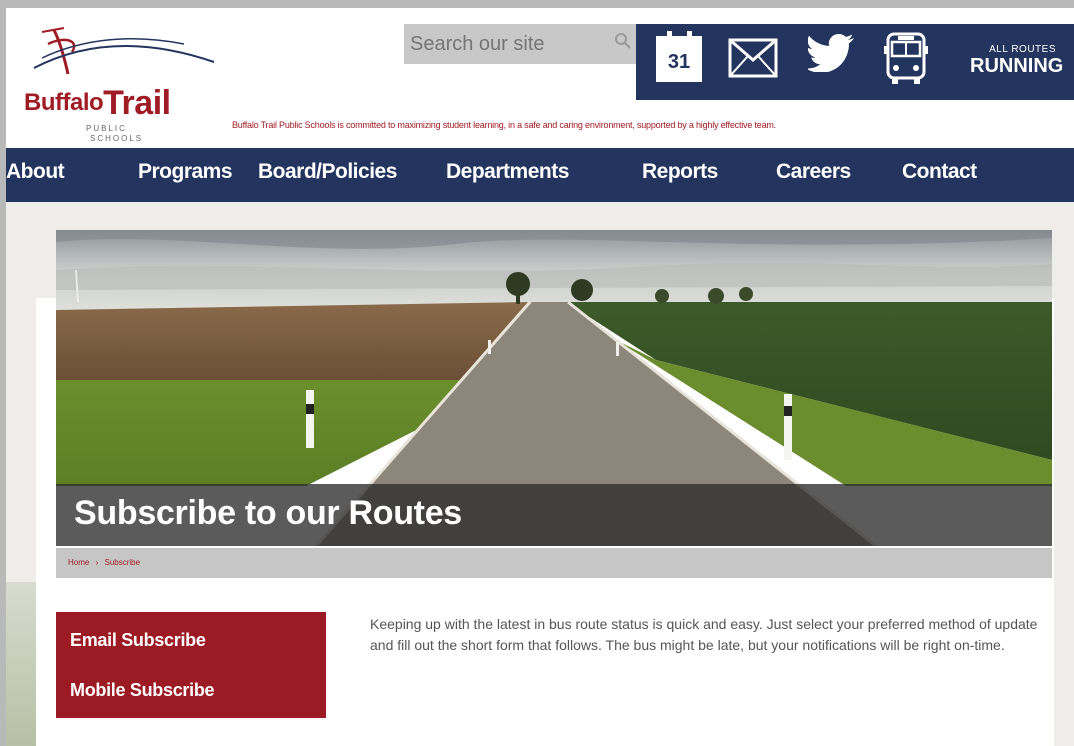  Describe the element at coordinates (138, 640) in the screenshot. I see `email-subscribe-link: Email Subscribe` at that location.